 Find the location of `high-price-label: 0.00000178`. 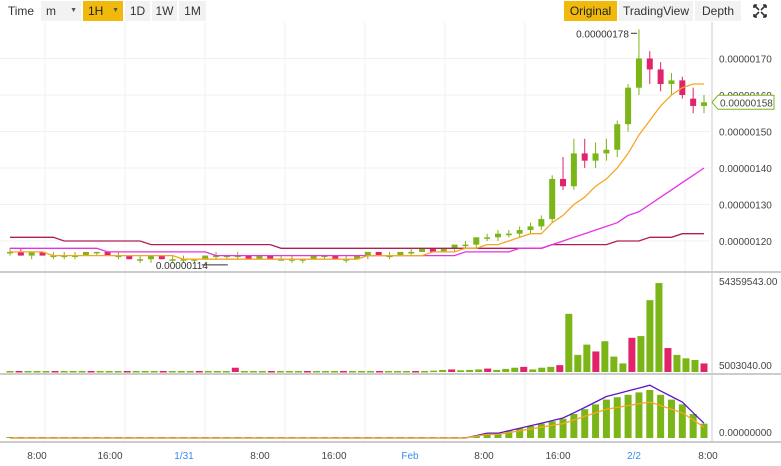

high-price-label: 0.00000178 is located at coordinates (602, 34).